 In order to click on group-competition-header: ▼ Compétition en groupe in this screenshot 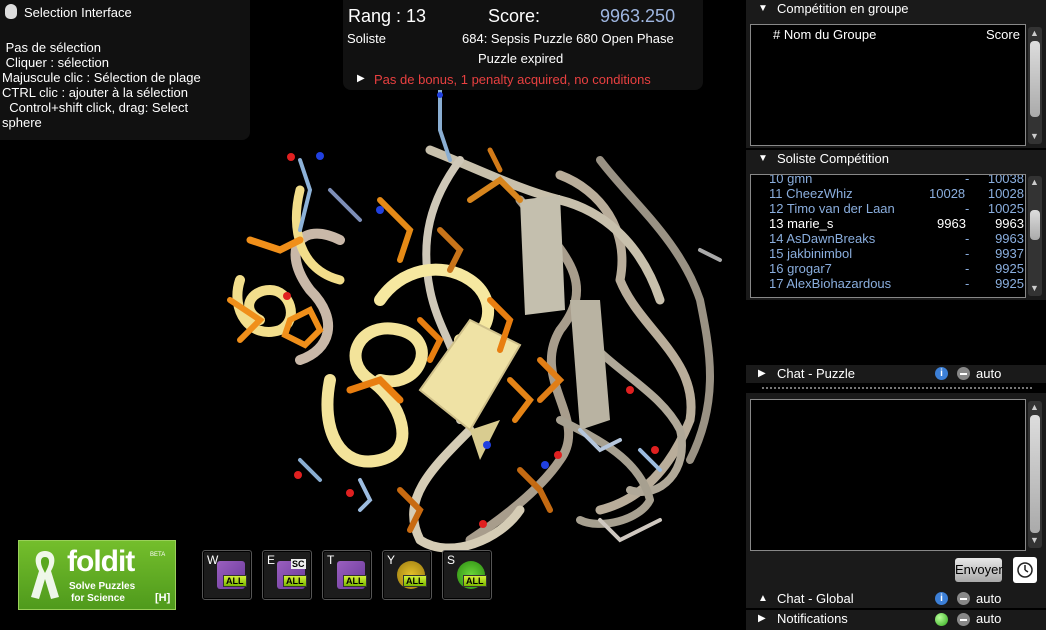, I will do `click(896, 9)`.